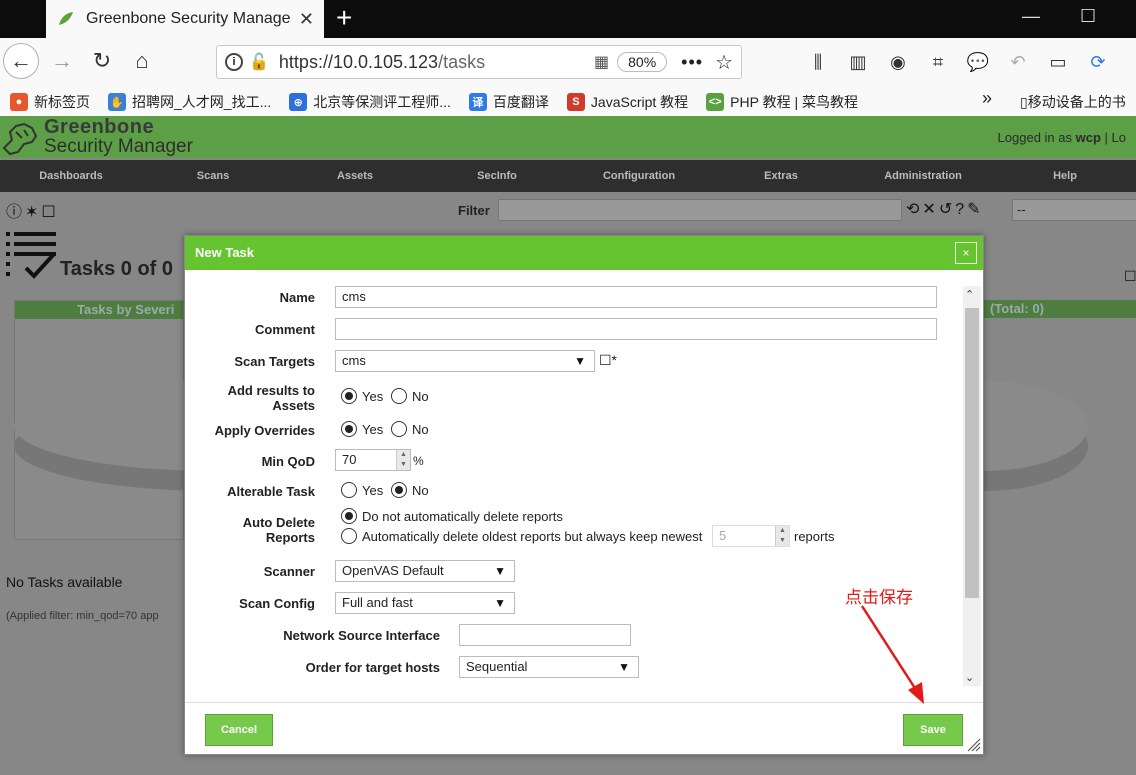 This screenshot has height=775, width=1136. I want to click on wizard-icon: ✶, so click(33, 212).